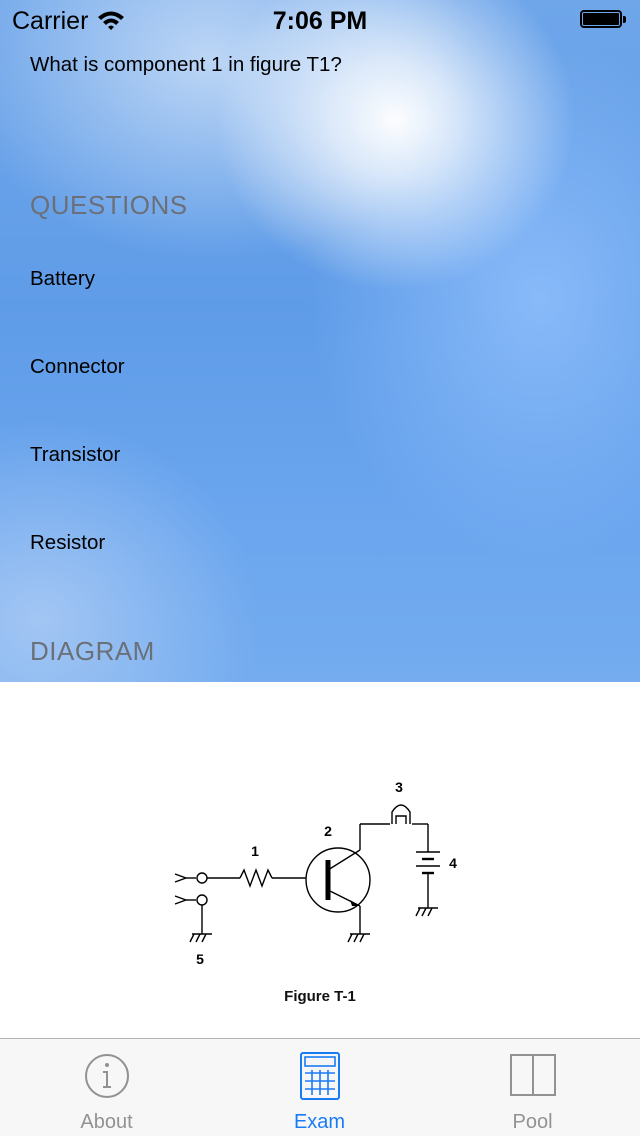 This screenshot has width=640, height=1137. Describe the element at coordinates (62, 278) in the screenshot. I see `answer-label: Battery` at that location.